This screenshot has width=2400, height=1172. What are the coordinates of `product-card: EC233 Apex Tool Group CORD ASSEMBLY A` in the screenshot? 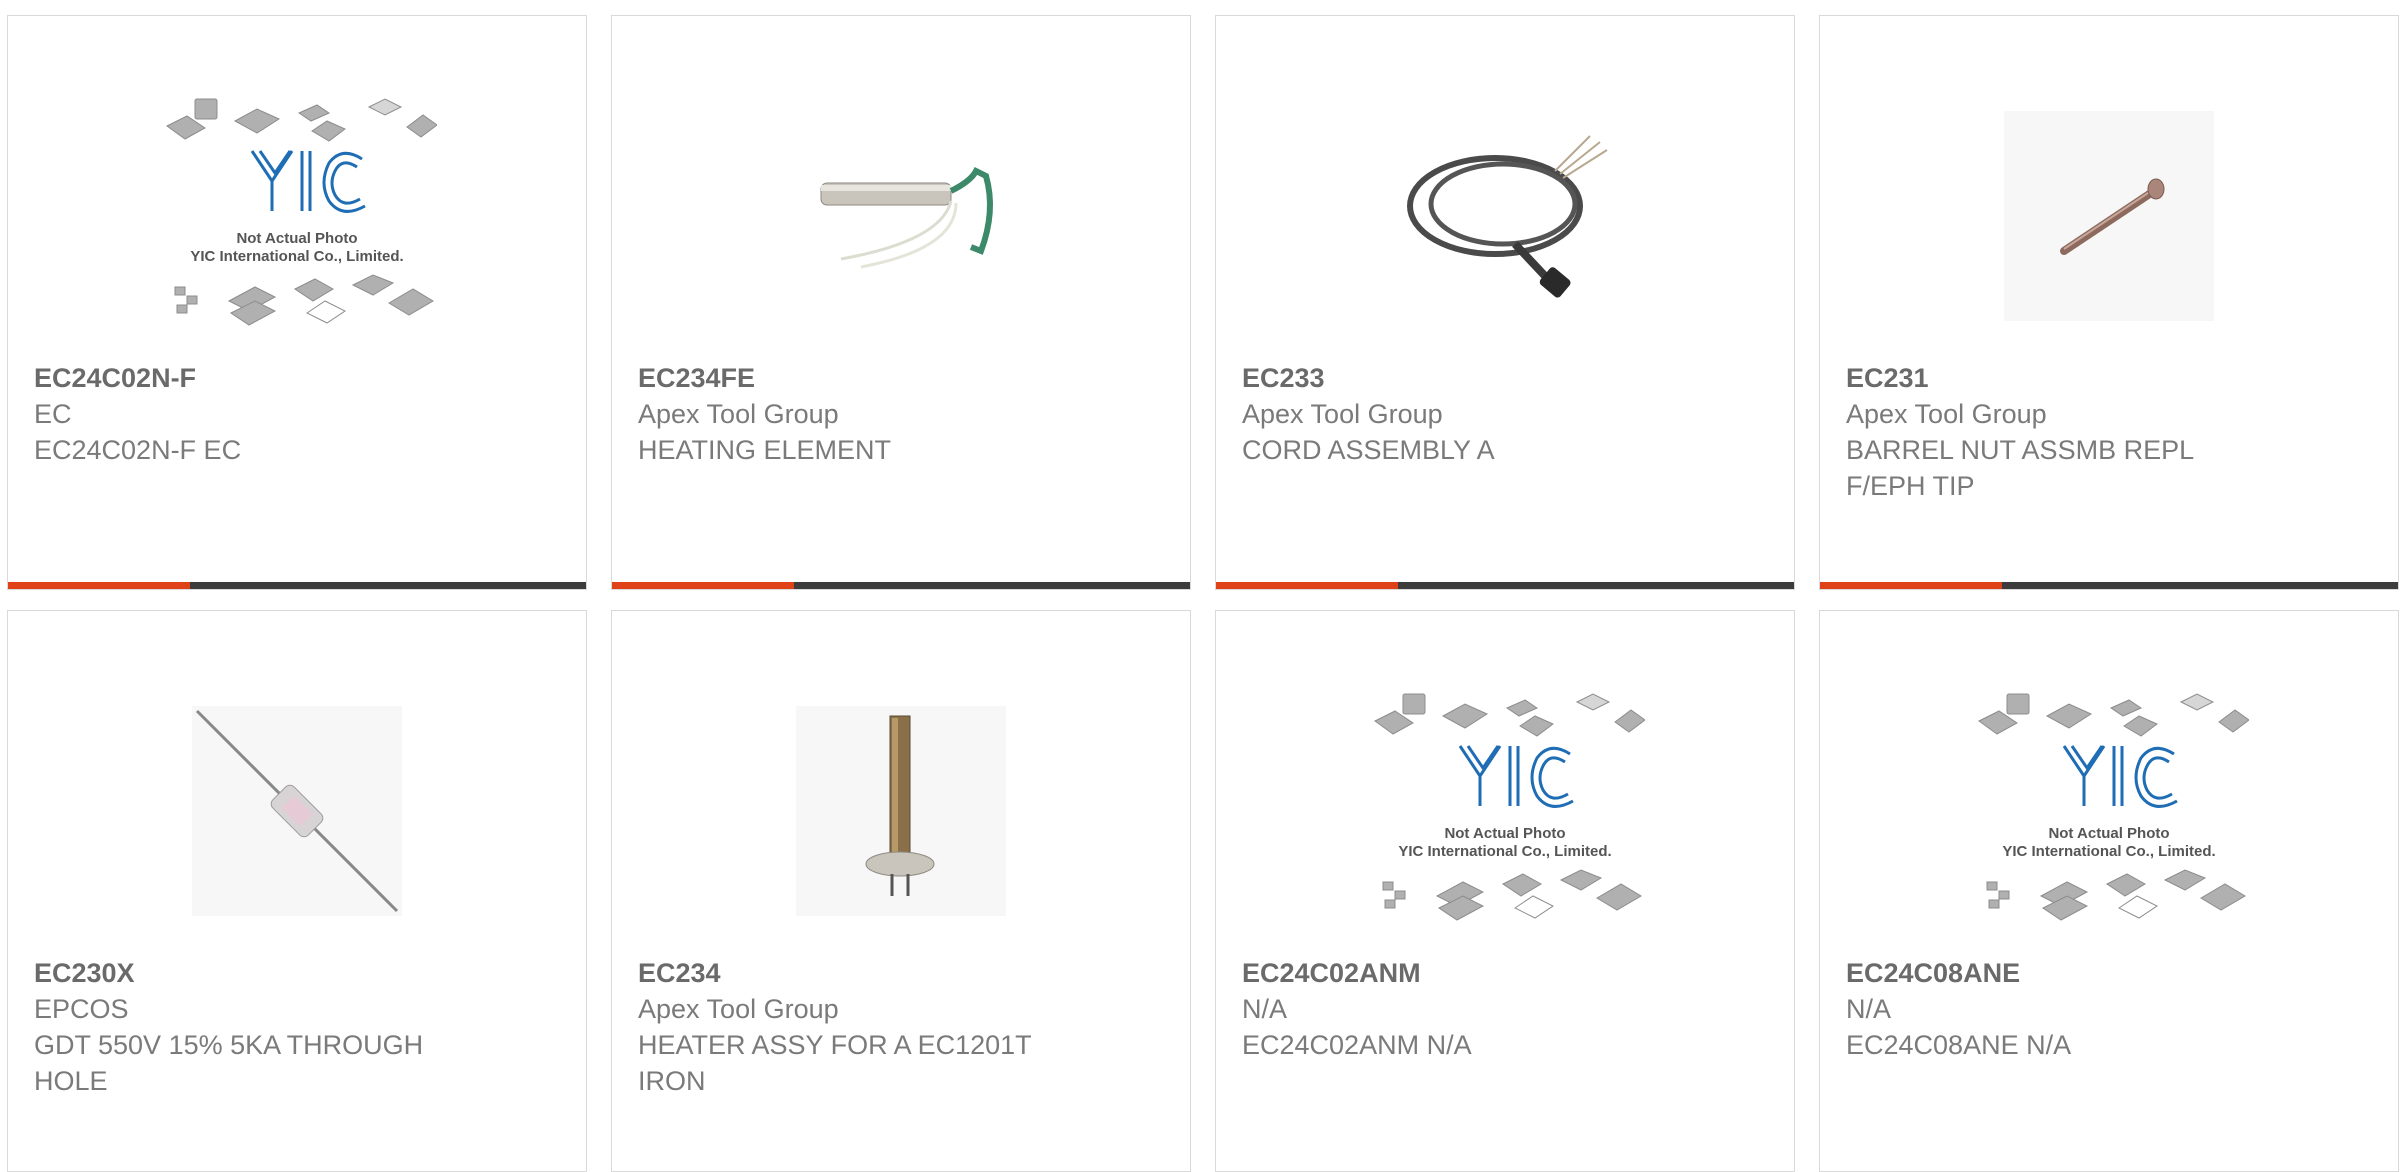 It's located at (1505, 302).